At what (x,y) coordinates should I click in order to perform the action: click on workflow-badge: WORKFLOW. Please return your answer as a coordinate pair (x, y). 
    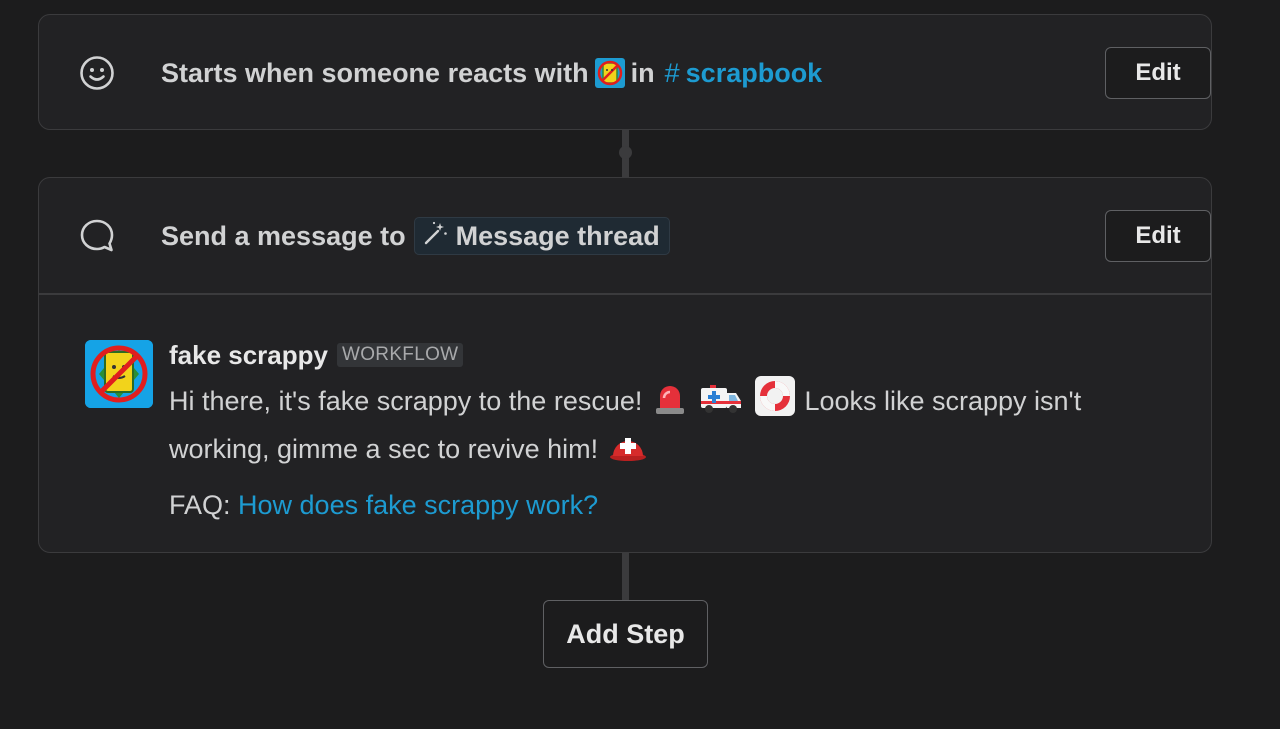
    Looking at the image, I should click on (400, 355).